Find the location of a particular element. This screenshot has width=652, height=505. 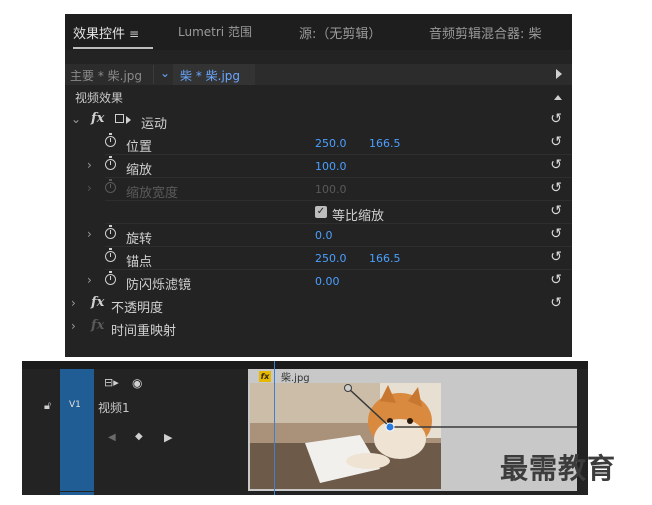

keyframe-point is located at coordinates (348, 388).